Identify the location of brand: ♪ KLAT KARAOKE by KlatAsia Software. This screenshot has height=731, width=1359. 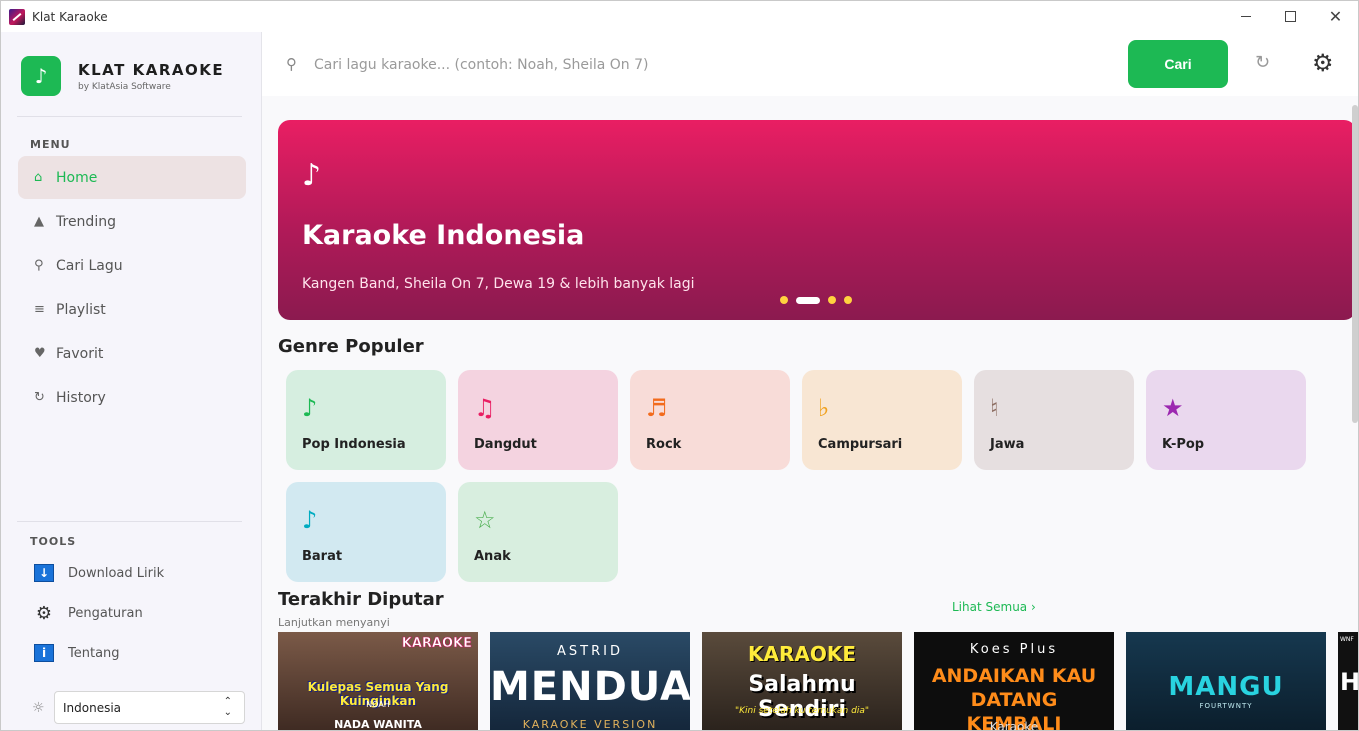
(122, 76).